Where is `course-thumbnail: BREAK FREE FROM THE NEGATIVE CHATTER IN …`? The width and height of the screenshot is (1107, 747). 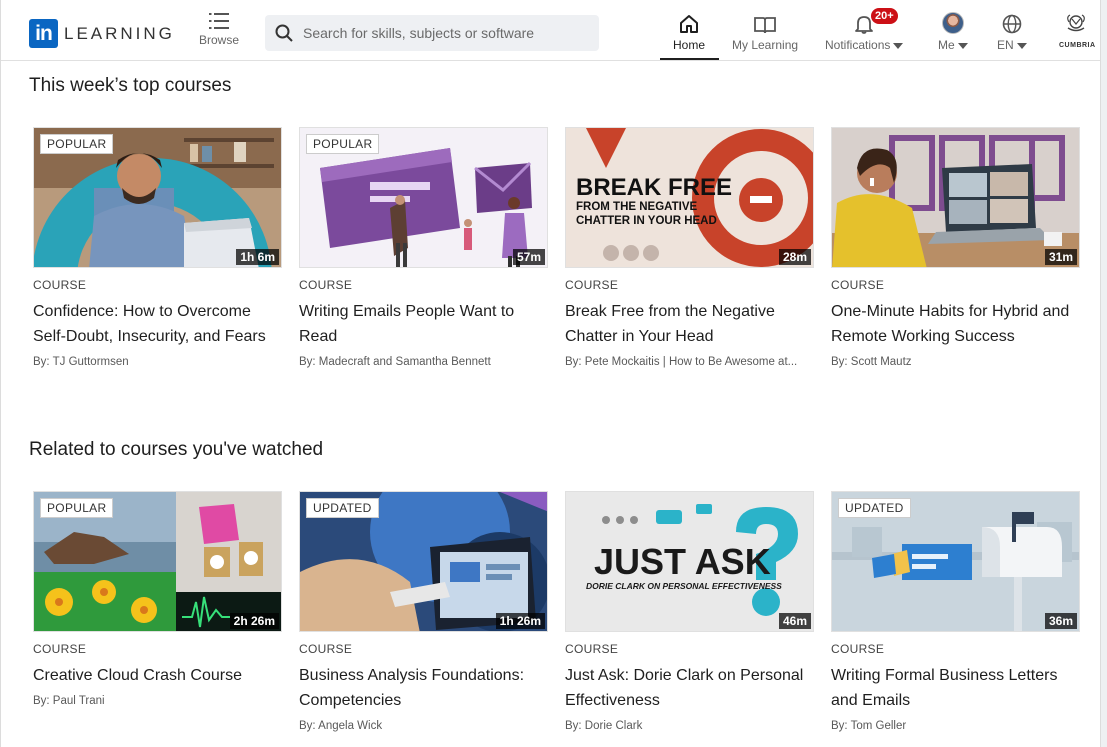 course-thumbnail: BREAK FREE FROM THE NEGATIVE CHATTER IN … is located at coordinates (689, 197).